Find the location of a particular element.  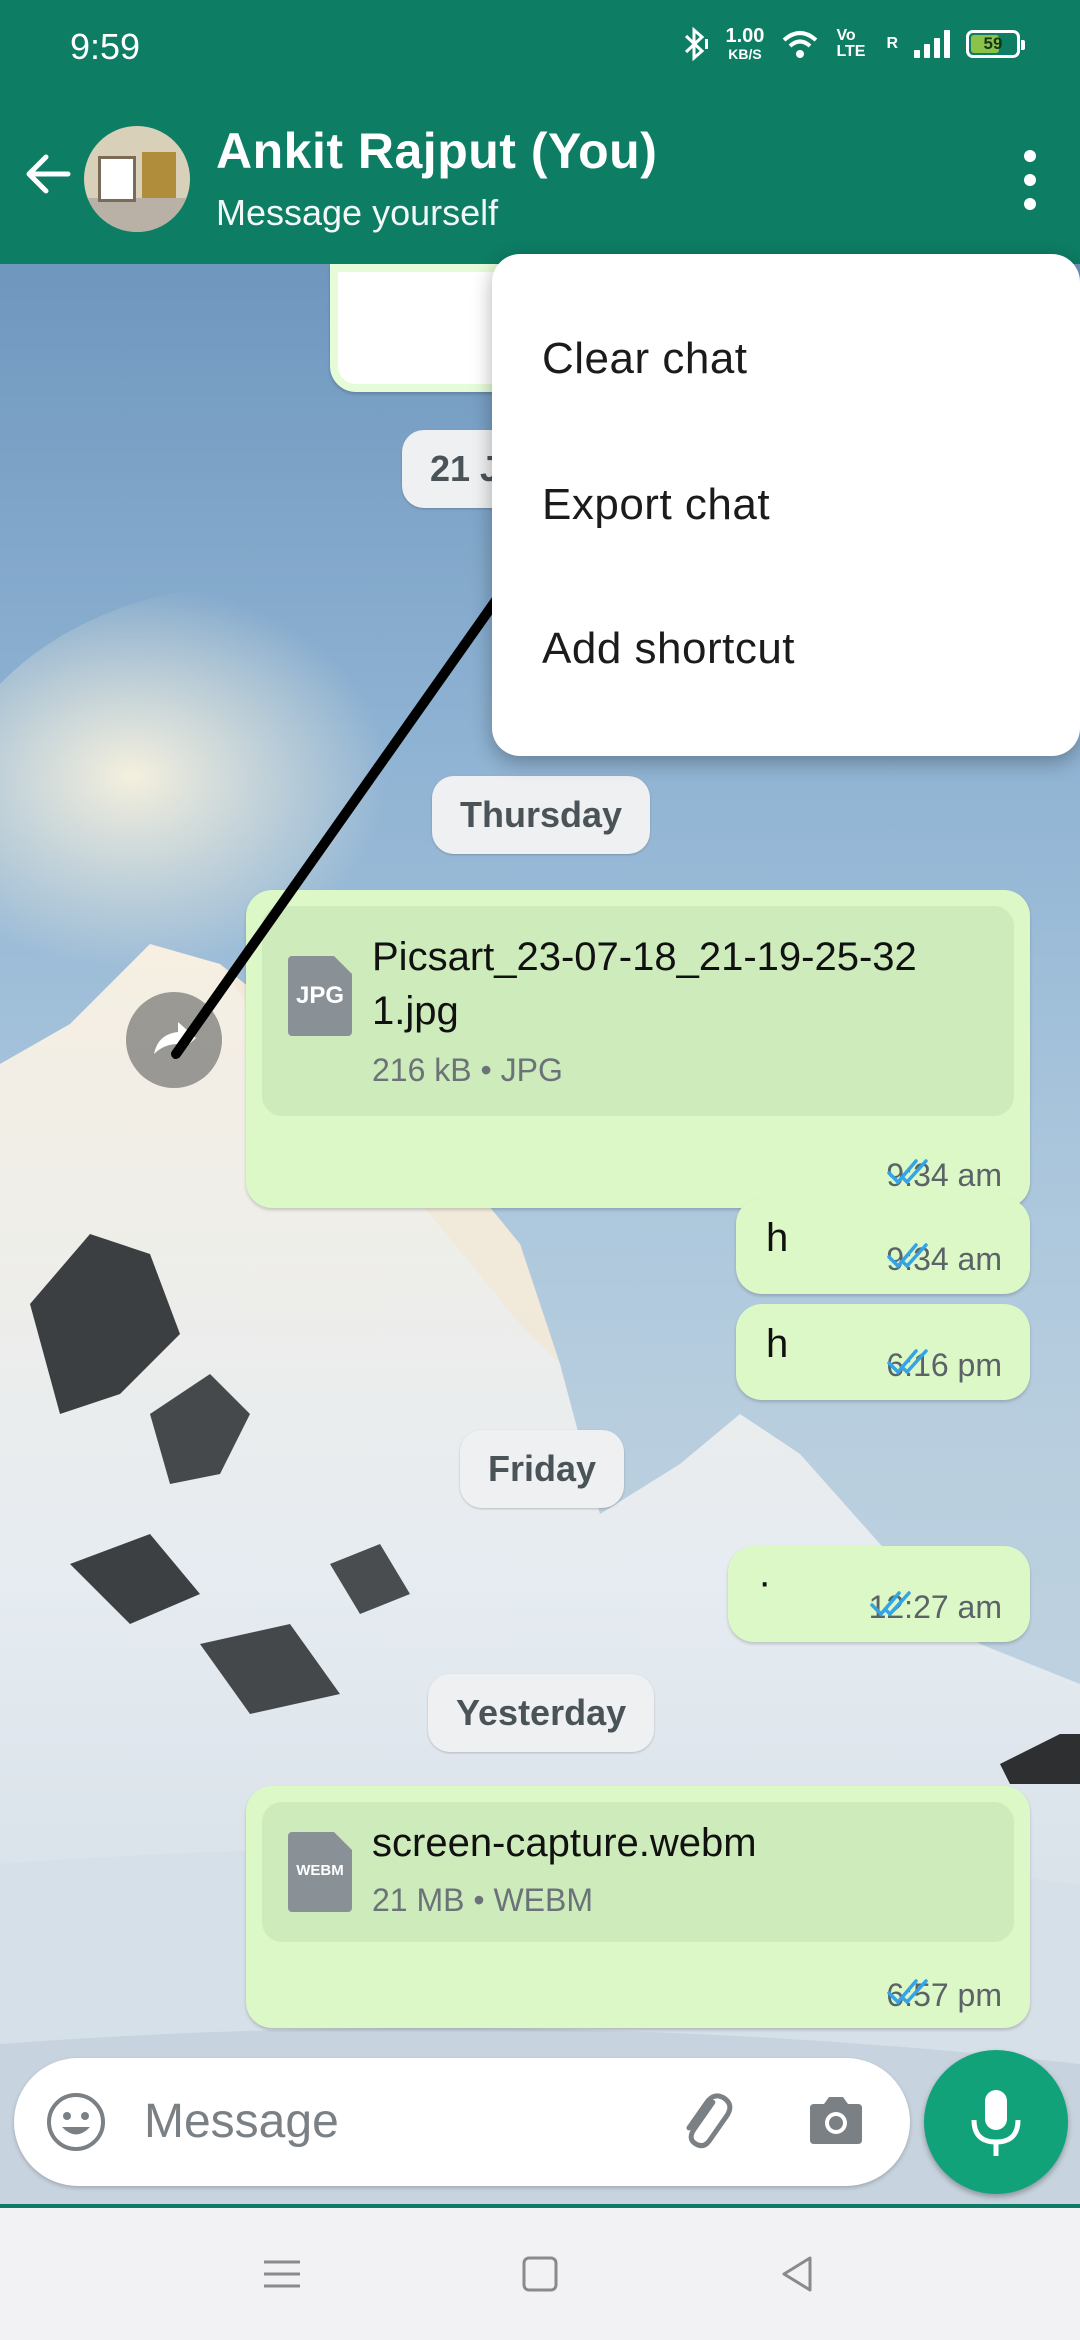

chat-title: Ankit Rajput (You) is located at coordinates (436, 151).